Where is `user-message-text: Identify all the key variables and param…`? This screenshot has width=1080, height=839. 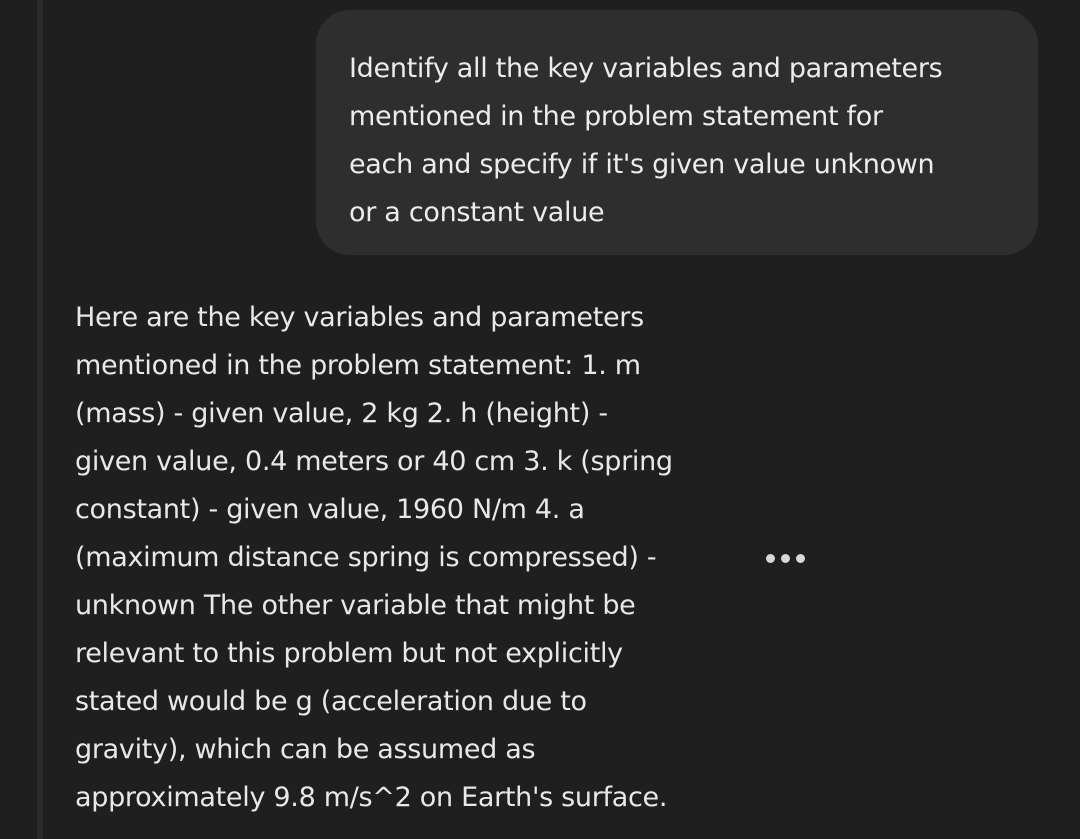
user-message-text: Identify all the key variables and param… is located at coordinates (646, 140).